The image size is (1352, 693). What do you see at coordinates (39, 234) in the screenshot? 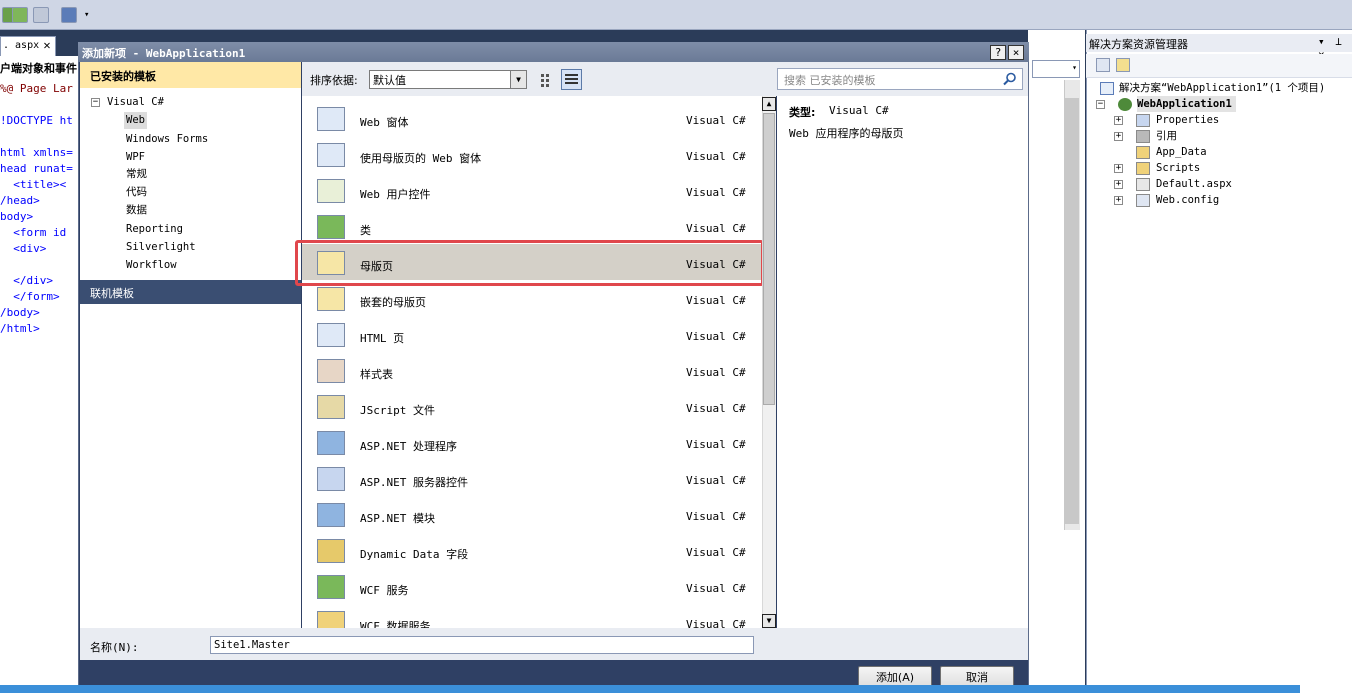
I see `code-line: <form id` at bounding box center [39, 234].